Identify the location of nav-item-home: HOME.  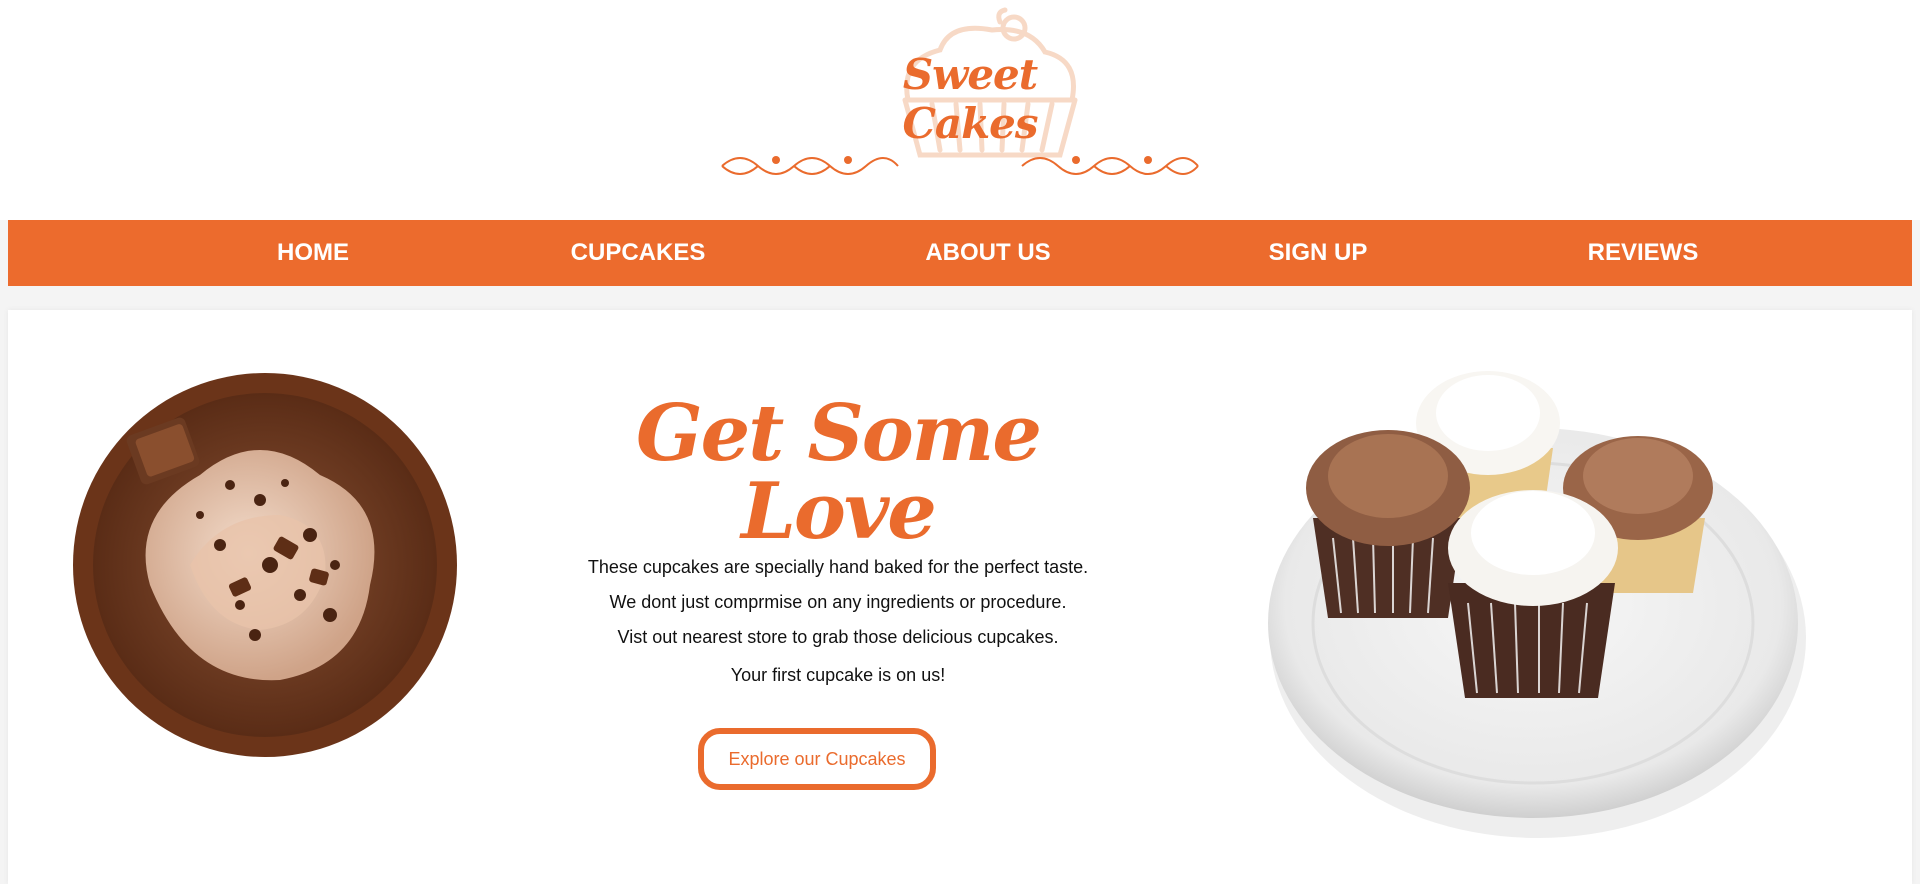
(313, 253).